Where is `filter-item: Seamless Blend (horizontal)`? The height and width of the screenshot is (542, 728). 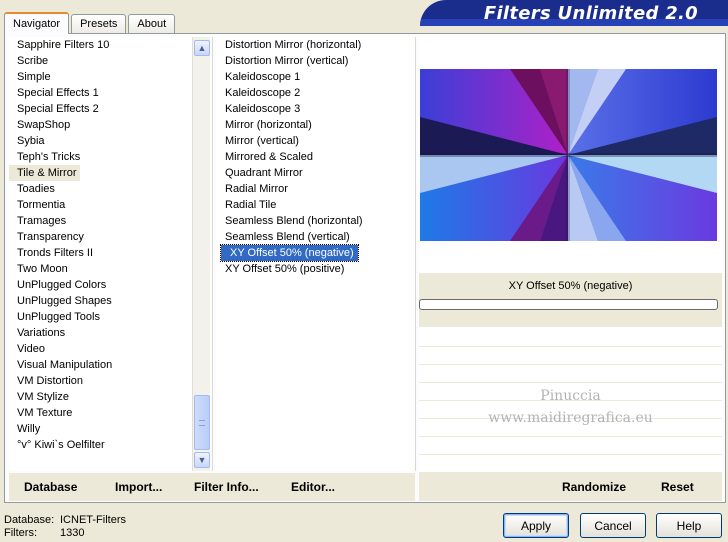
filter-item: Seamless Blend (horizontal) is located at coordinates (314, 221).